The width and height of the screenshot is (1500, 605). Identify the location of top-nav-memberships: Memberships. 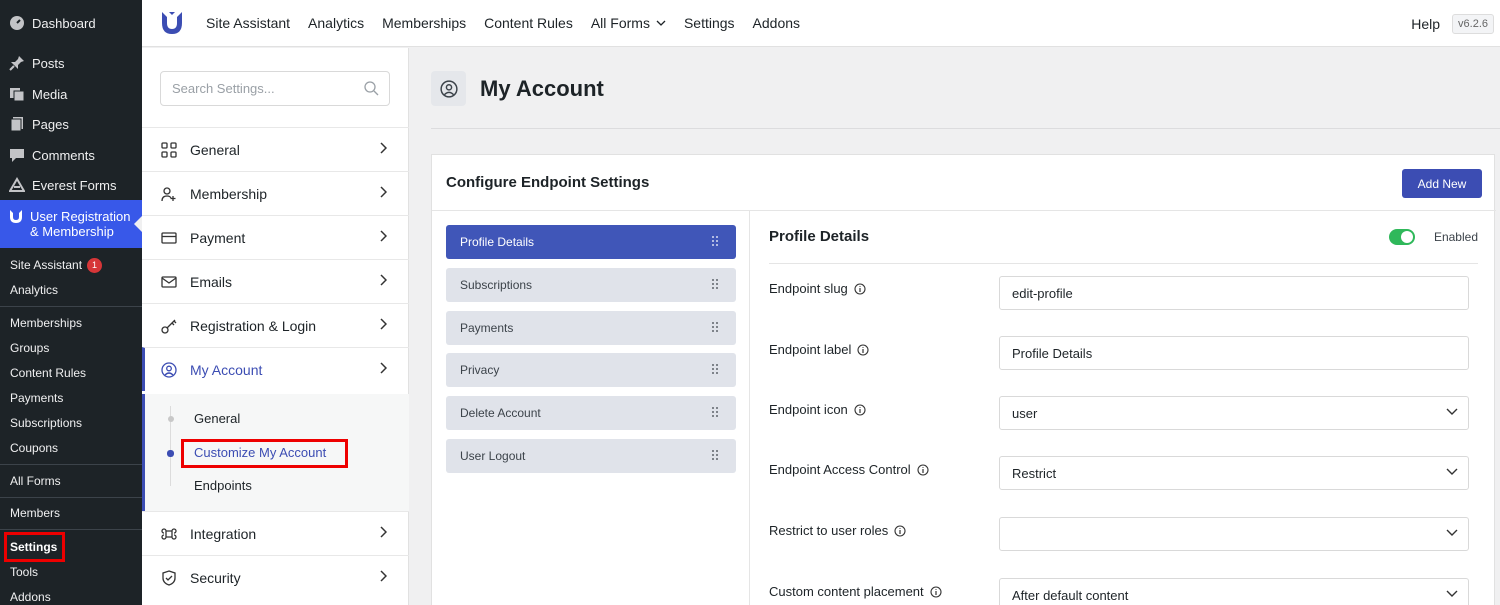
(424, 23).